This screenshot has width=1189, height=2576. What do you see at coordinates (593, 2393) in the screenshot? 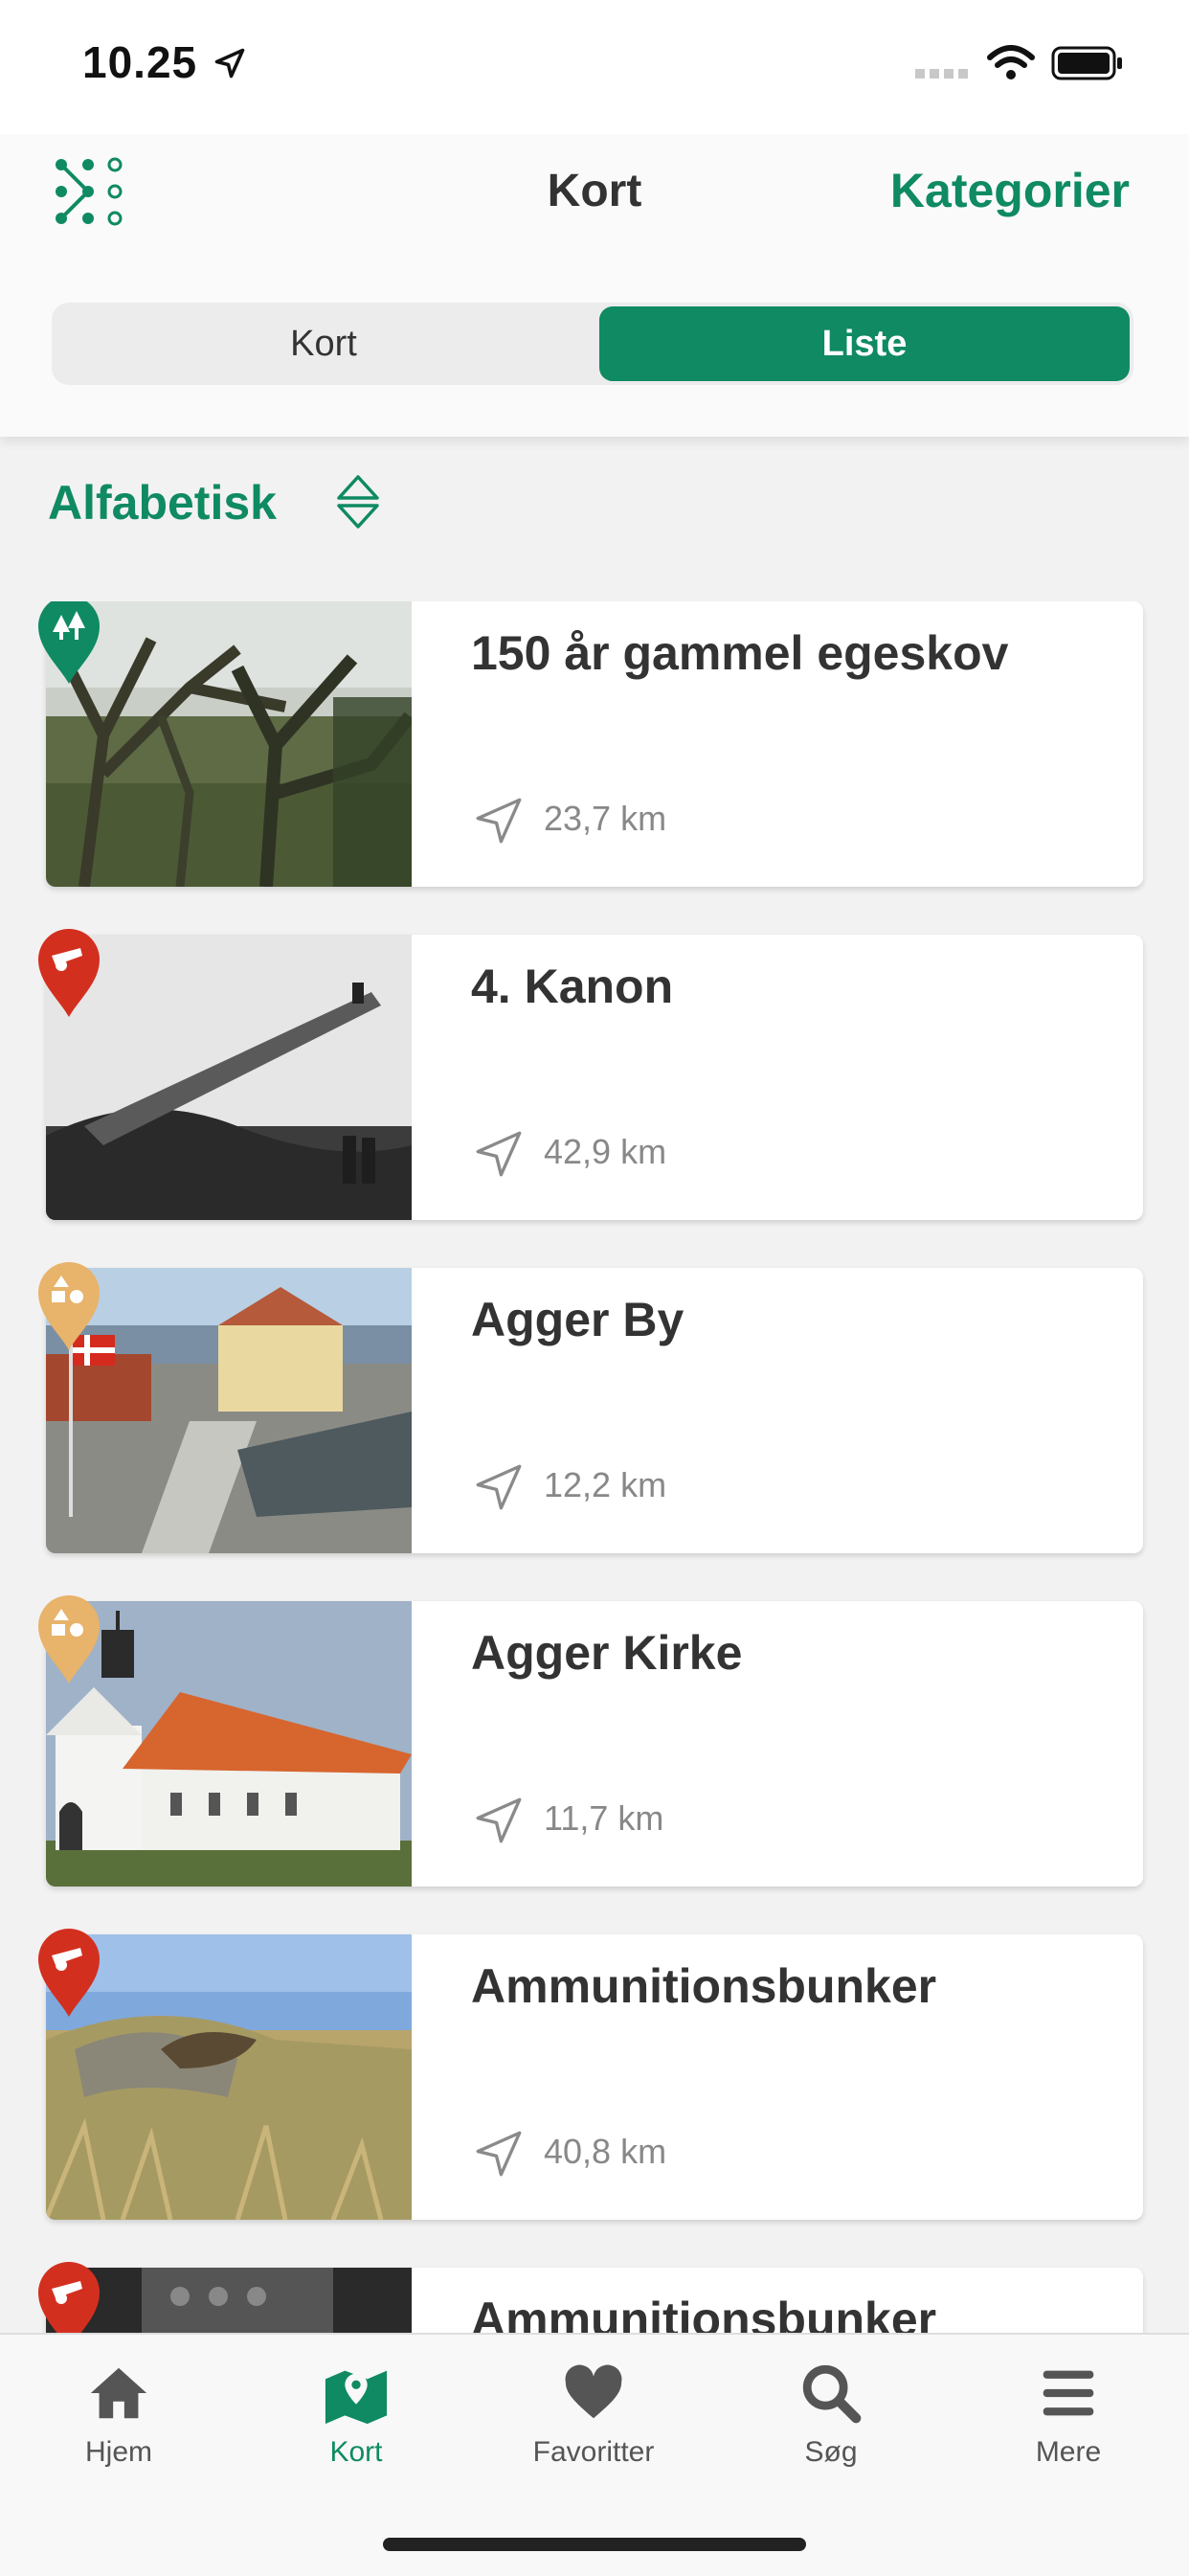
I see `heart-icon` at bounding box center [593, 2393].